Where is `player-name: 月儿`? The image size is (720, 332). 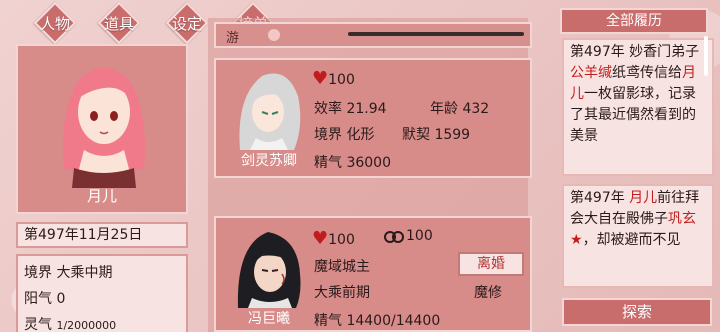
player-name: 月儿 is located at coordinates (101, 196).